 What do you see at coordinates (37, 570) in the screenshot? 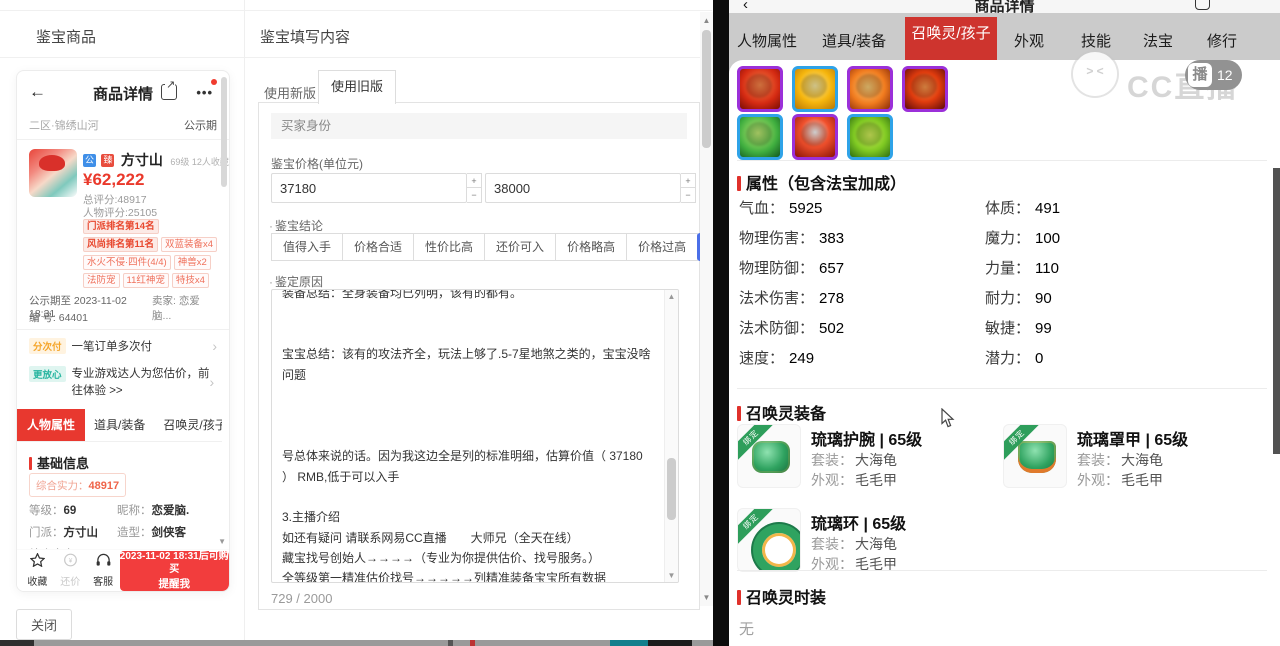
I see `favorite-button: 收藏` at bounding box center [37, 570].